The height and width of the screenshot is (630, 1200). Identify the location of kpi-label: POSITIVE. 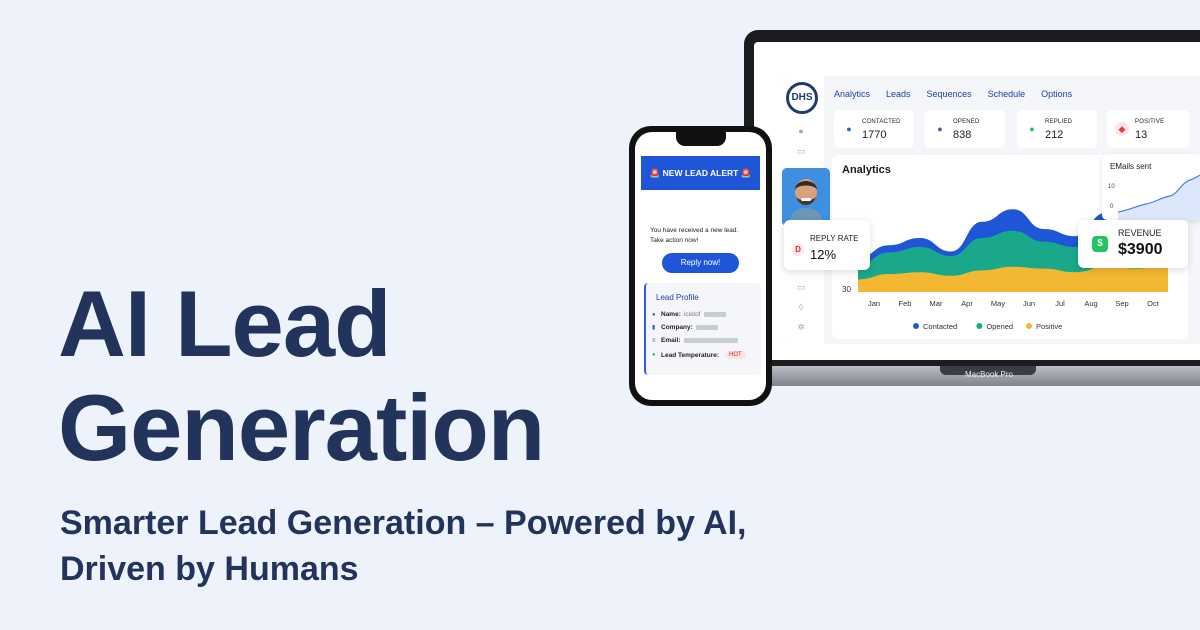
(1150, 122).